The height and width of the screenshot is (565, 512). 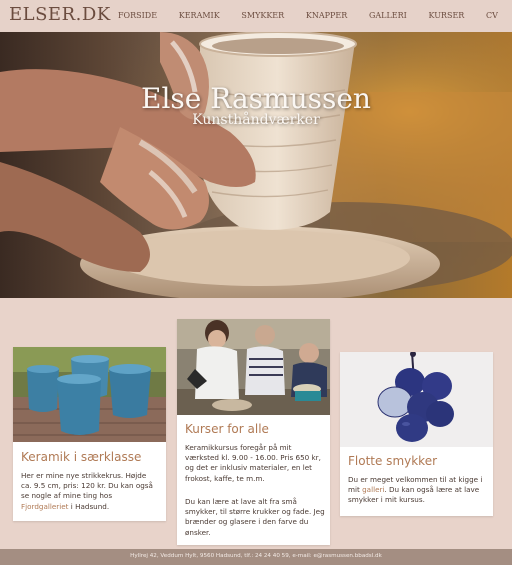 What do you see at coordinates (45, 506) in the screenshot?
I see `fjordgalleriet-link: Fjordgalleriet` at bounding box center [45, 506].